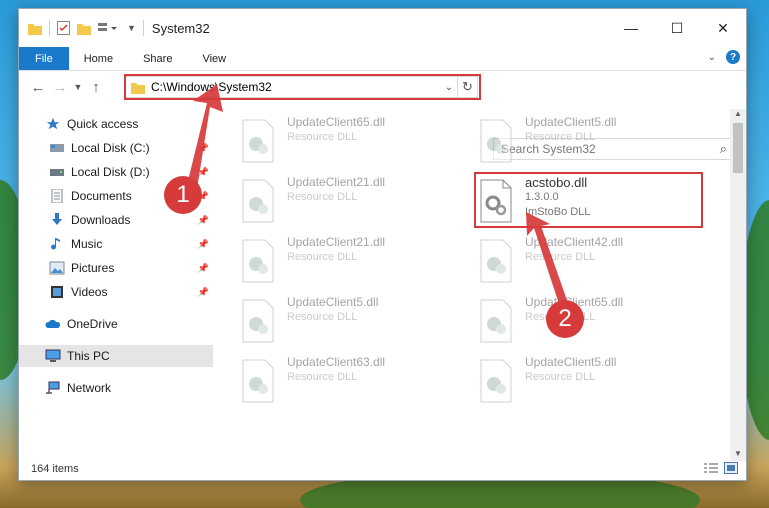 The height and width of the screenshot is (508, 769). I want to click on tab-home: Home, so click(98, 58).